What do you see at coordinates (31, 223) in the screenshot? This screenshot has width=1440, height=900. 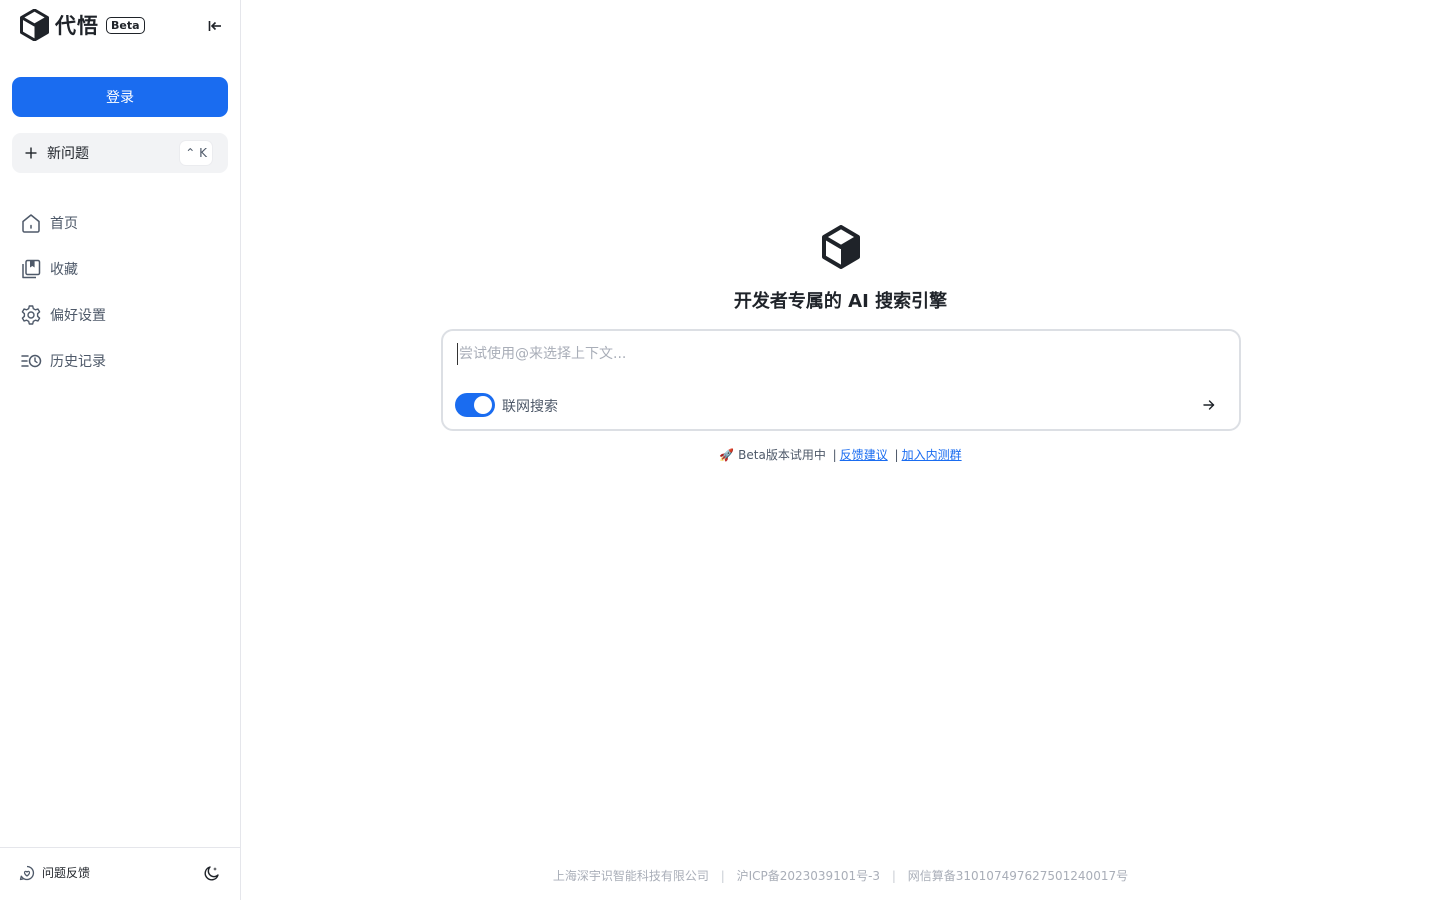 I see `home-icon` at bounding box center [31, 223].